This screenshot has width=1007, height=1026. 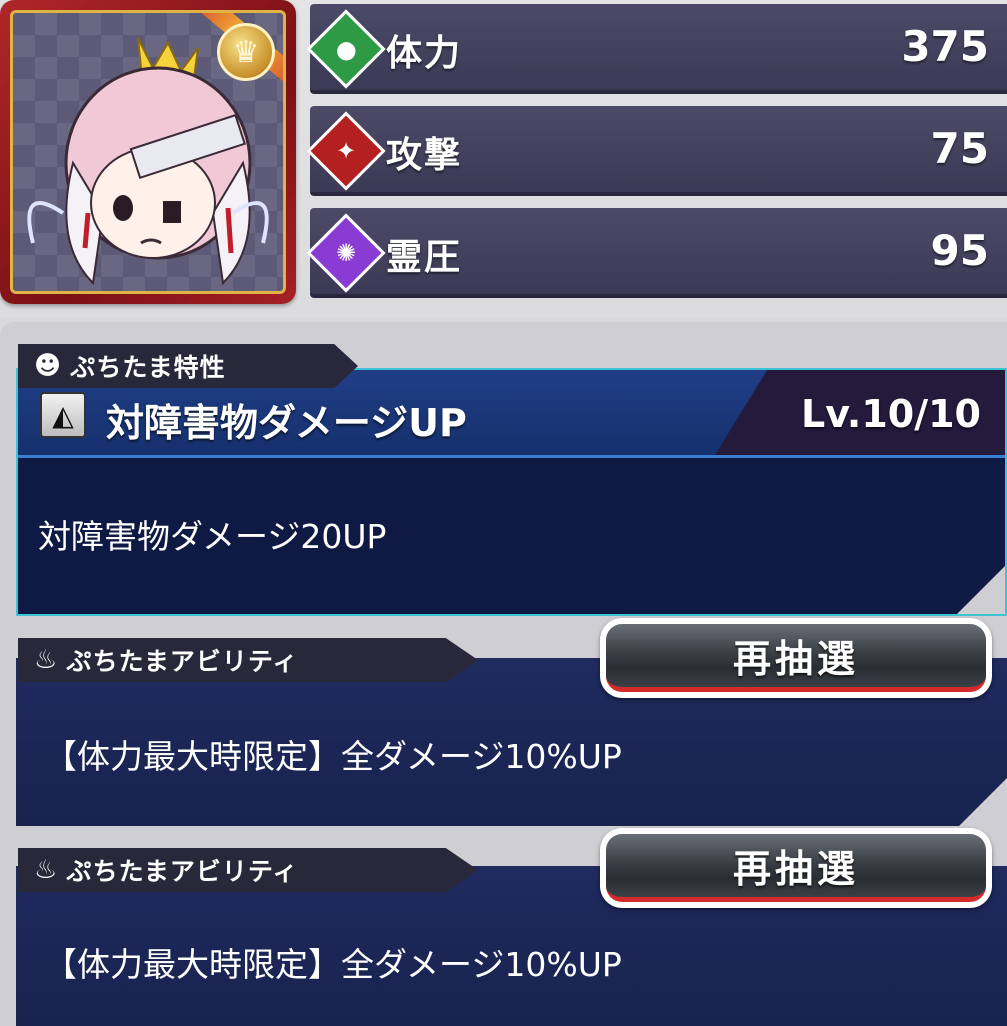 What do you see at coordinates (148, 367) in the screenshot?
I see `trait-tab-label: ぷちたま特性` at bounding box center [148, 367].